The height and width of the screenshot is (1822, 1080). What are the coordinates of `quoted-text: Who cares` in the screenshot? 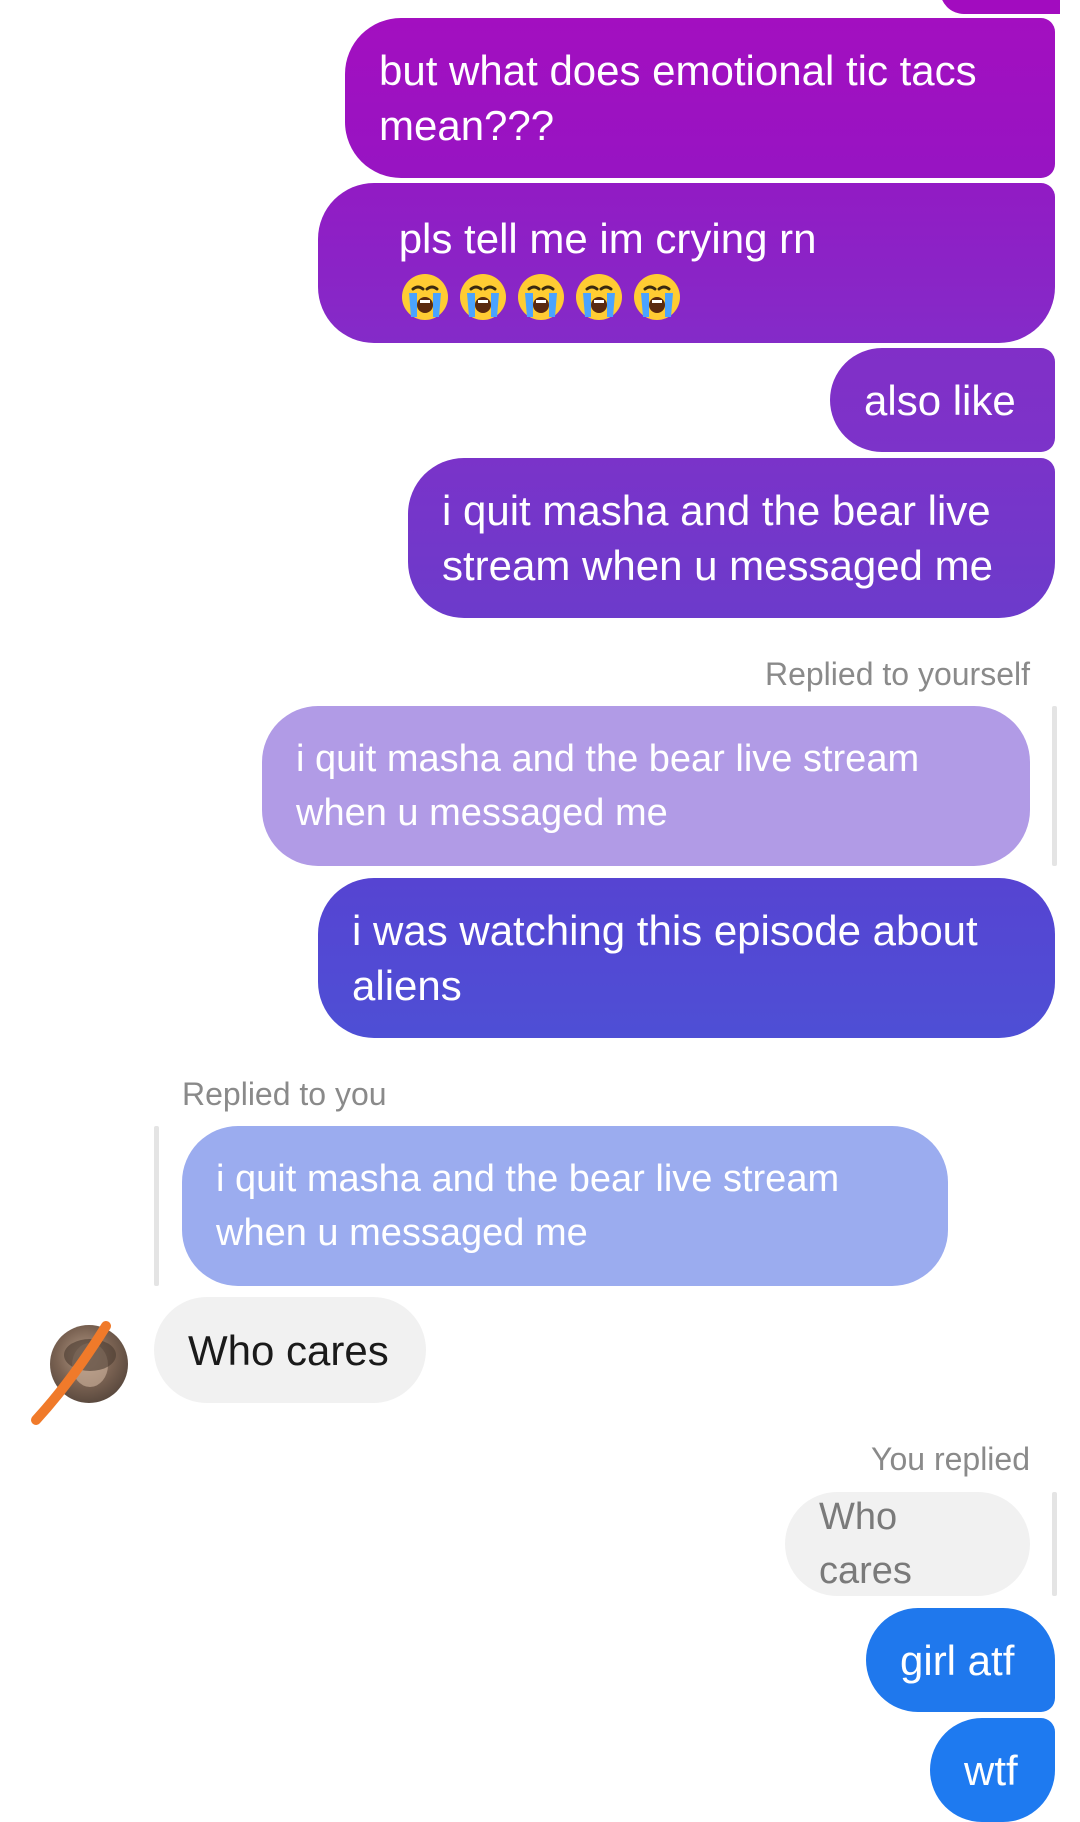 It's located at (865, 1544).